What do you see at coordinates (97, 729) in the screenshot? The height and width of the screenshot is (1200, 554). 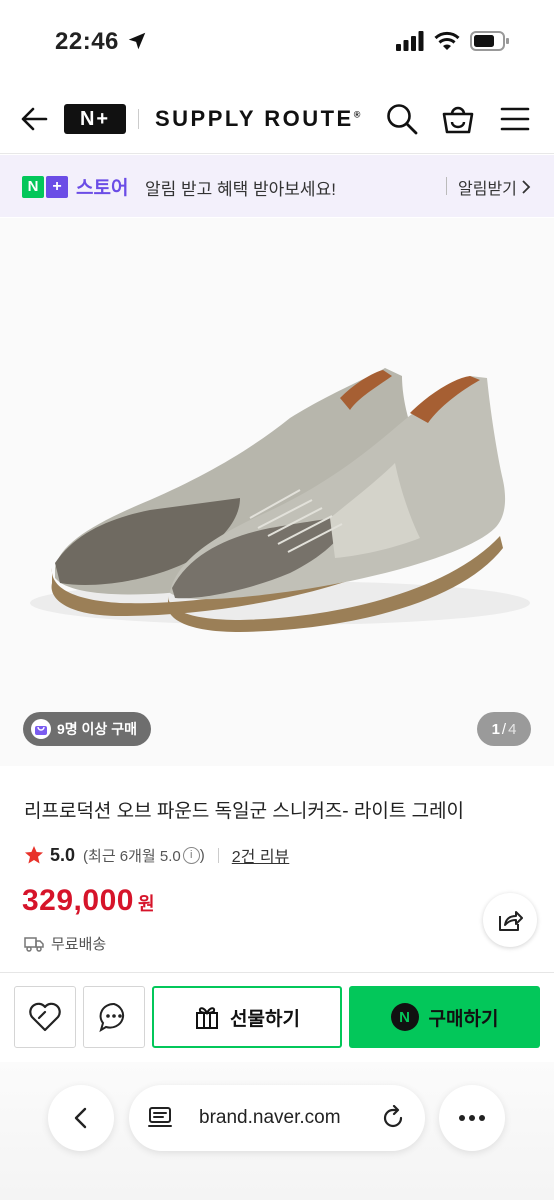 I see `purchase-count-label: 9명 이상 구매` at bounding box center [97, 729].